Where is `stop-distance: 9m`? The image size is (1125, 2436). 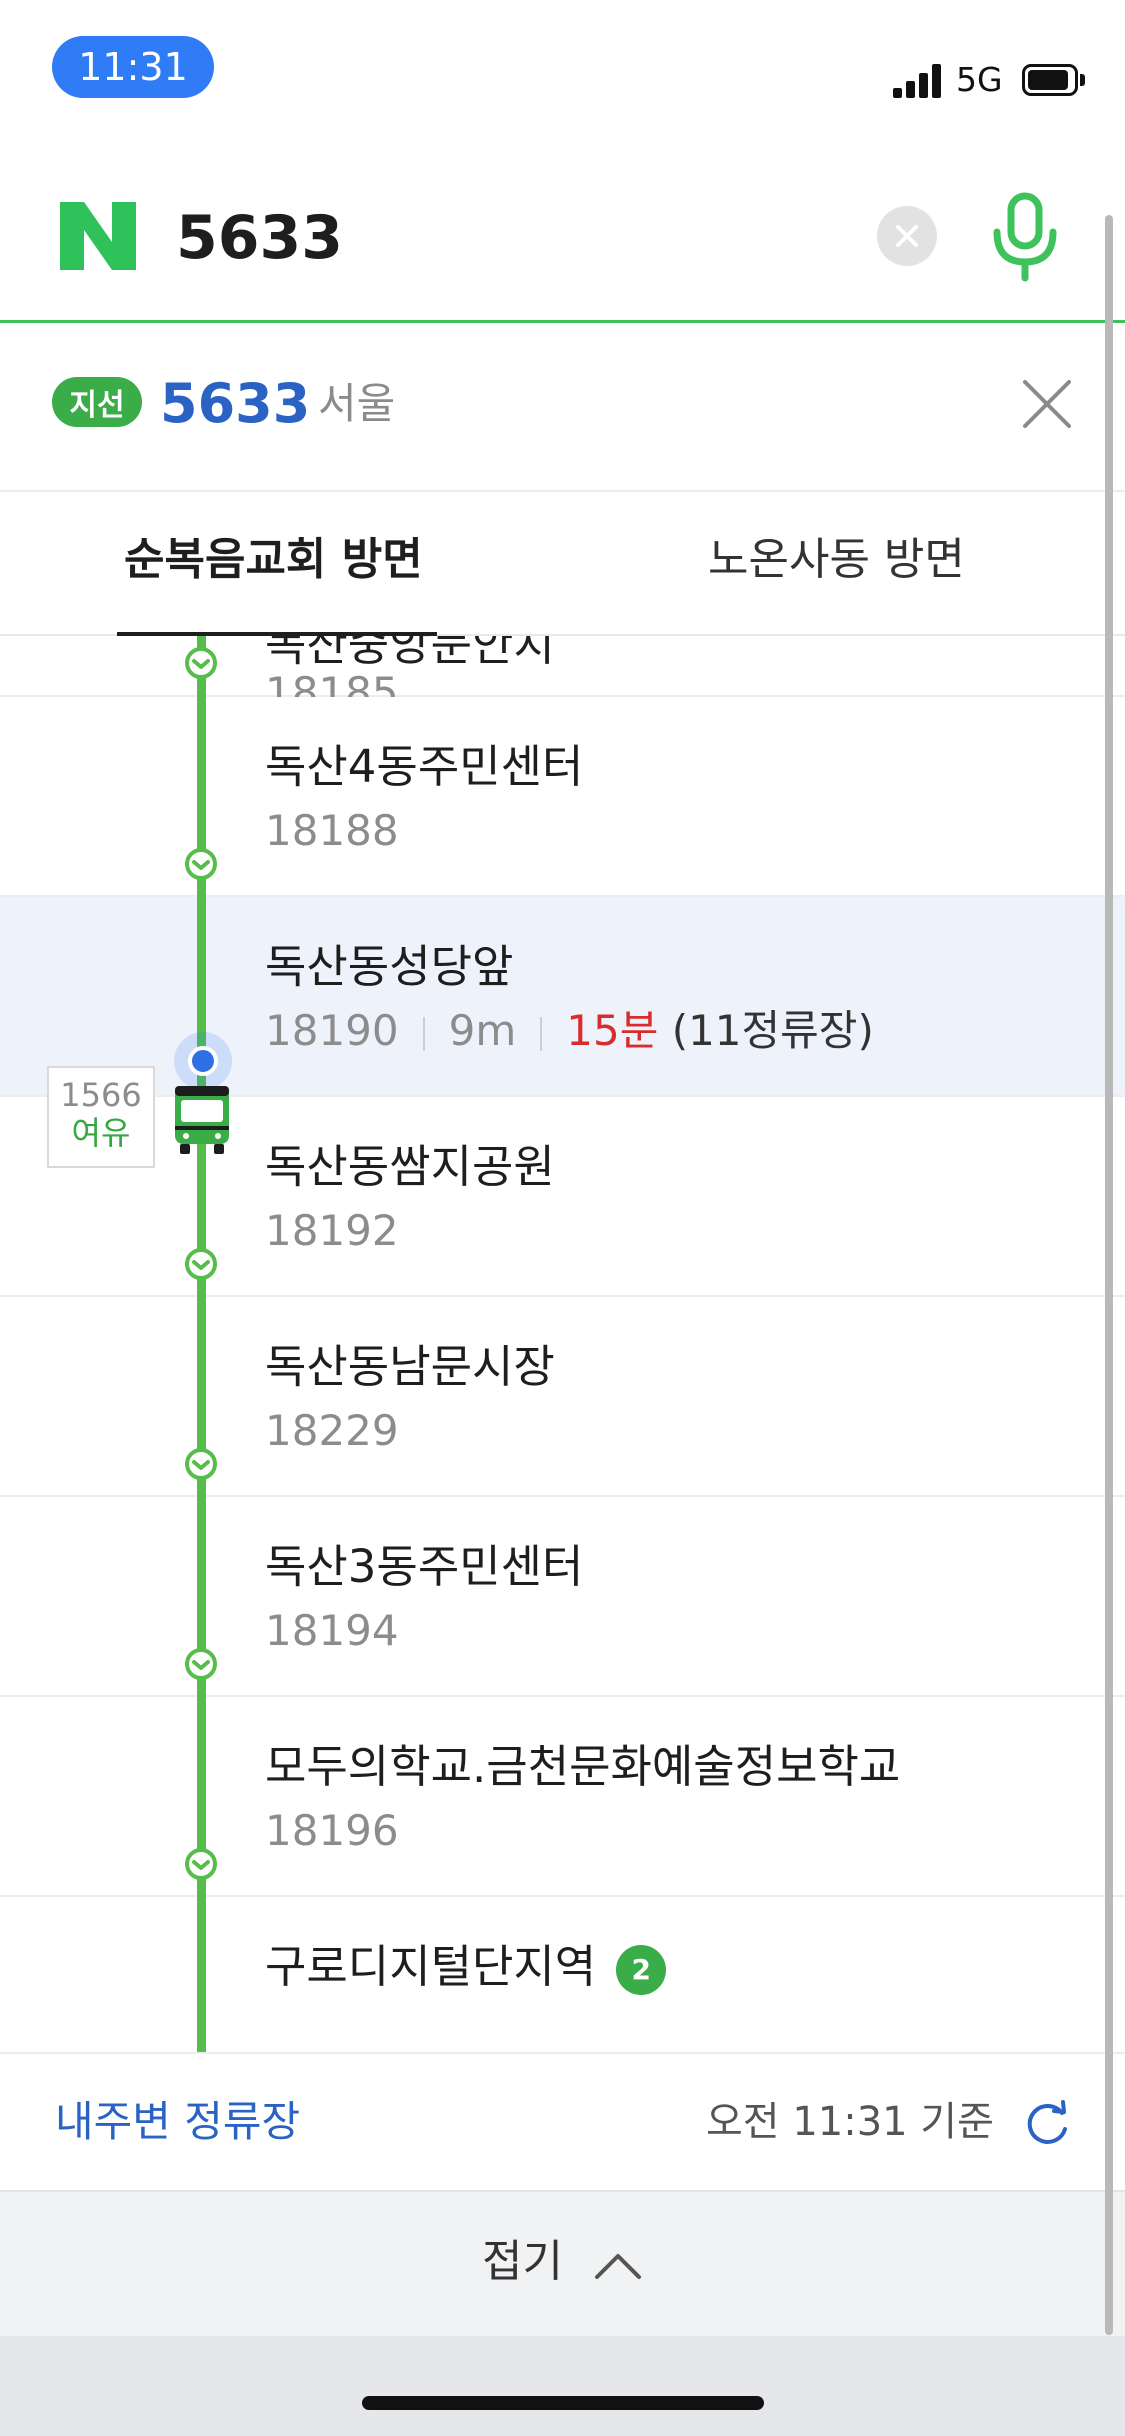
stop-distance: 9m is located at coordinates (482, 1030).